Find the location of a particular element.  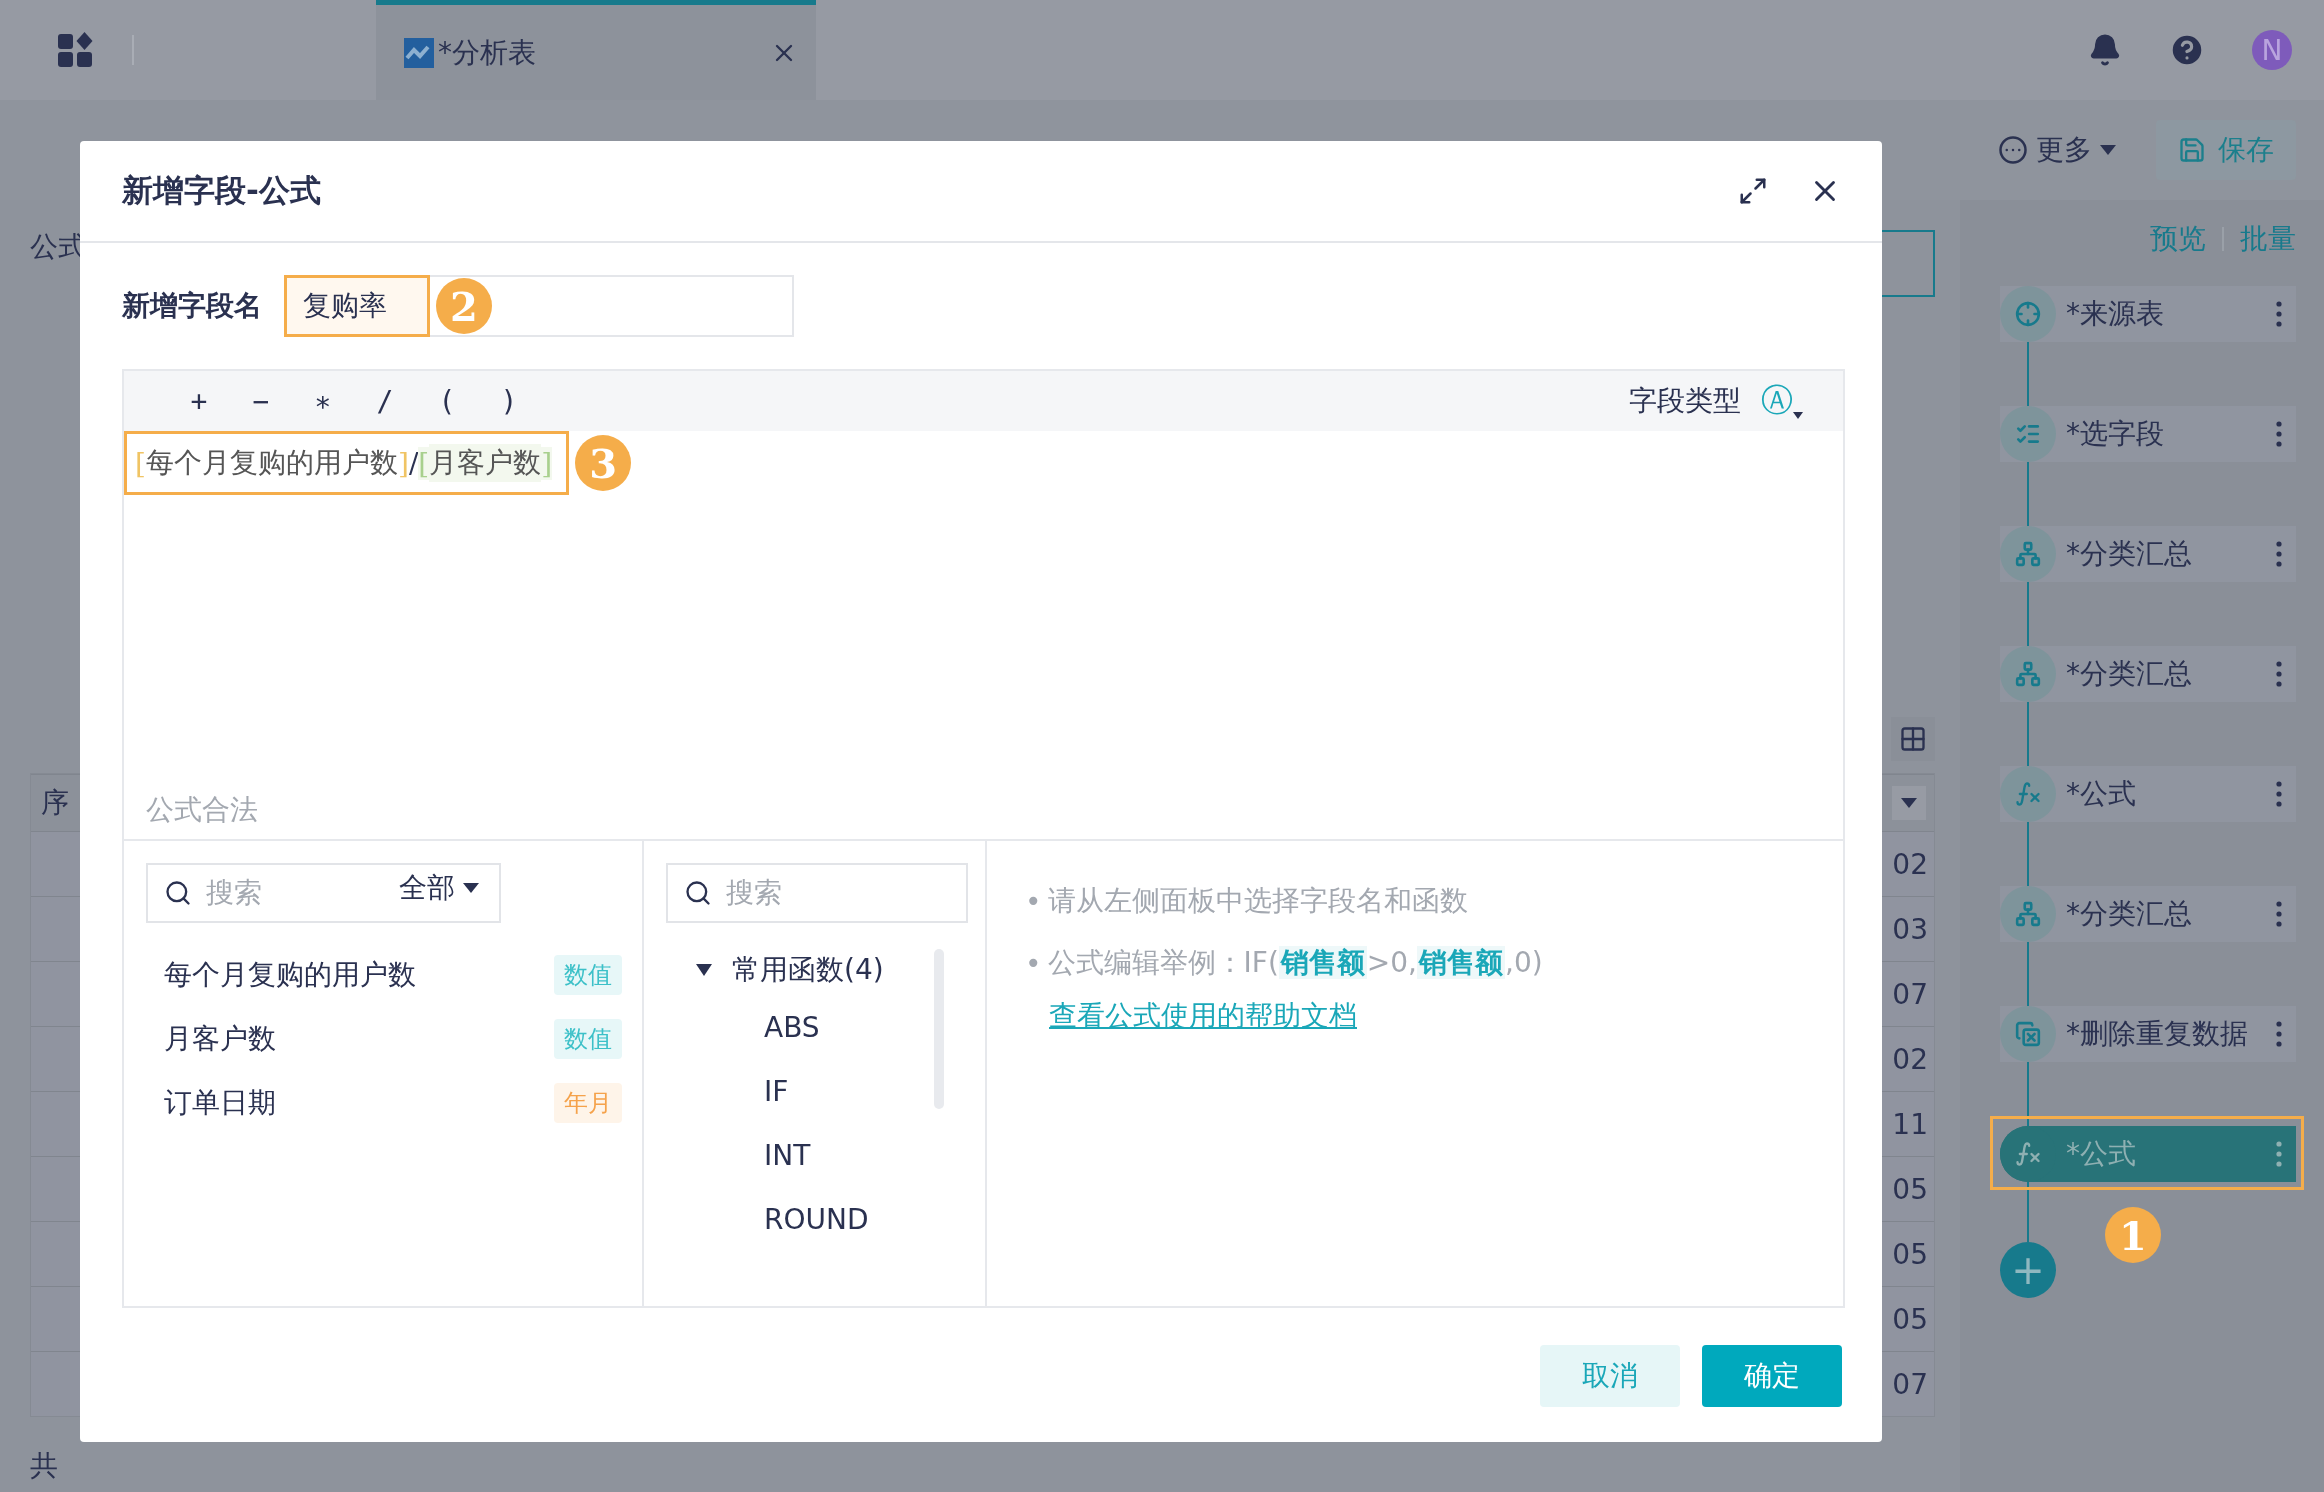

confirm-button: 确定 is located at coordinates (1772, 1376).